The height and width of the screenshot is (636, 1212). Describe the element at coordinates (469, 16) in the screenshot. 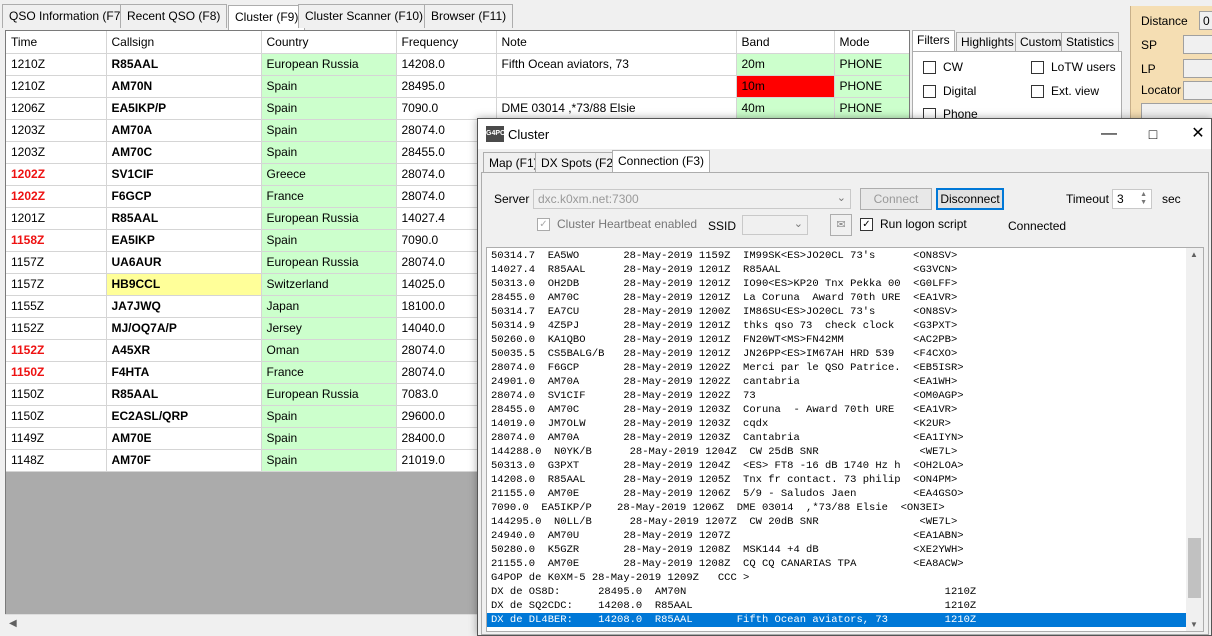

I see `tab-browser: Browser (F11)` at that location.